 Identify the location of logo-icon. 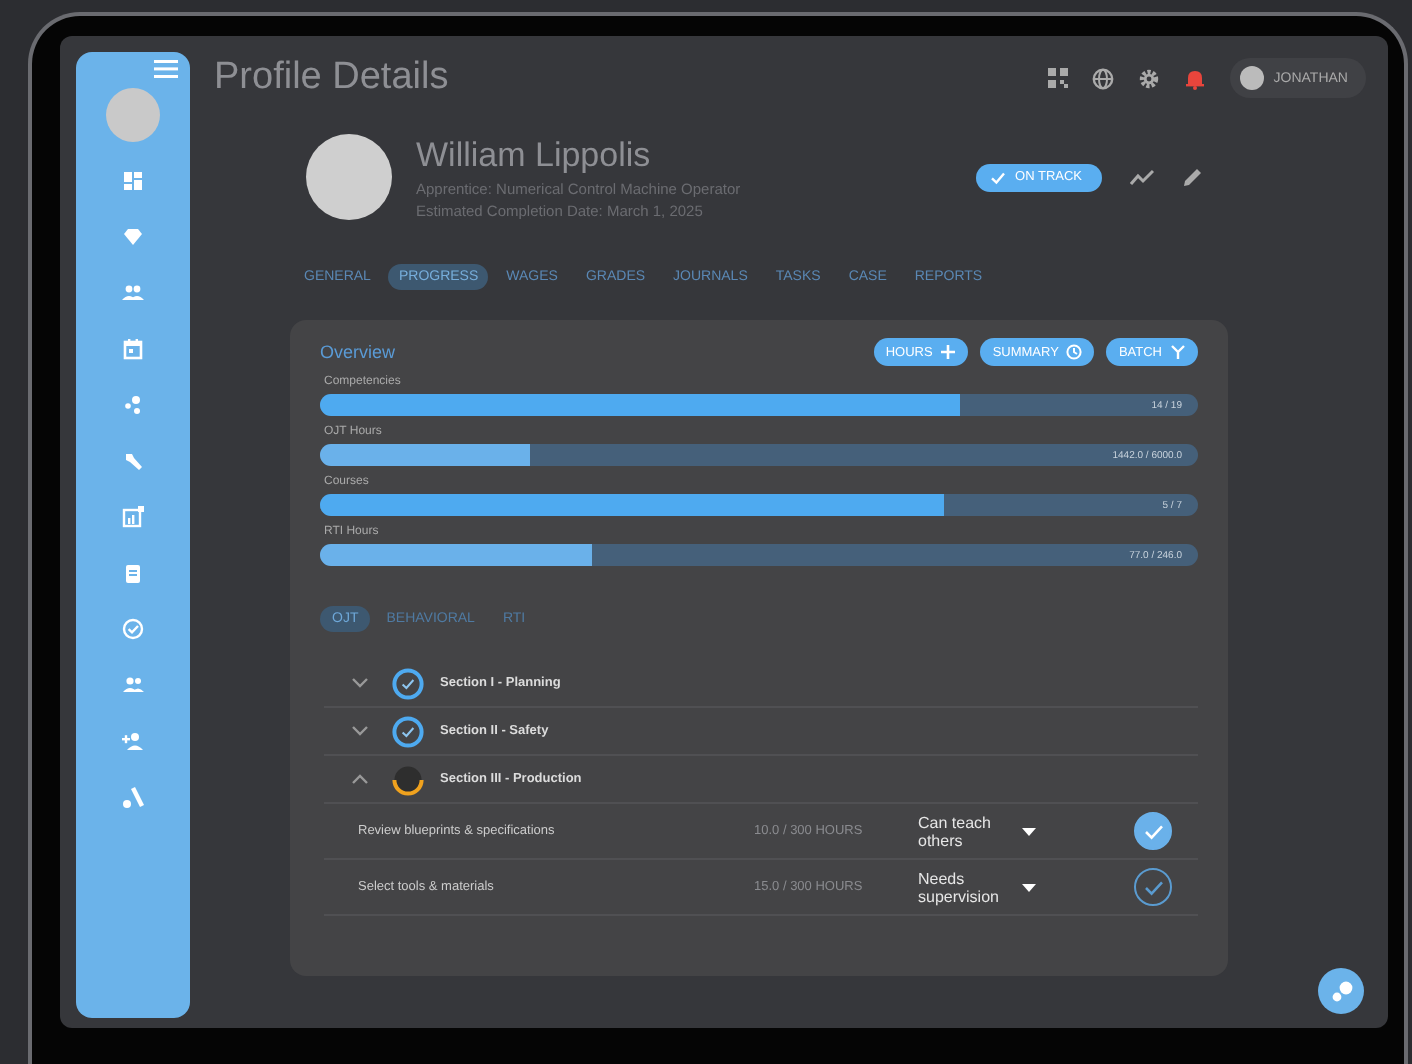
(133, 797).